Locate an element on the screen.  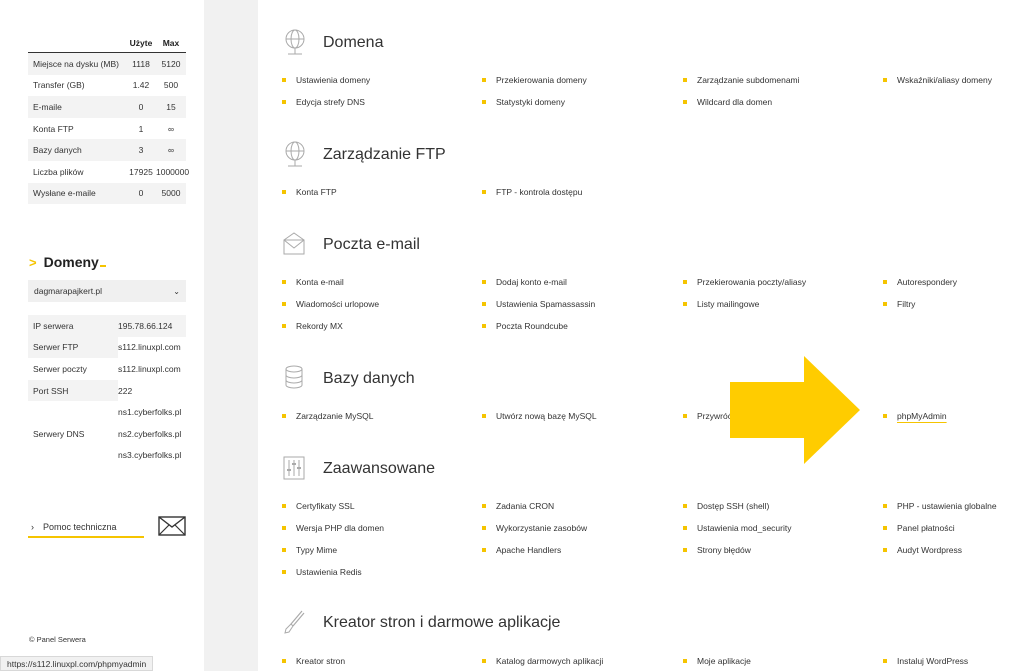
info-row: Port SSH 222 is located at coordinates (107, 390).